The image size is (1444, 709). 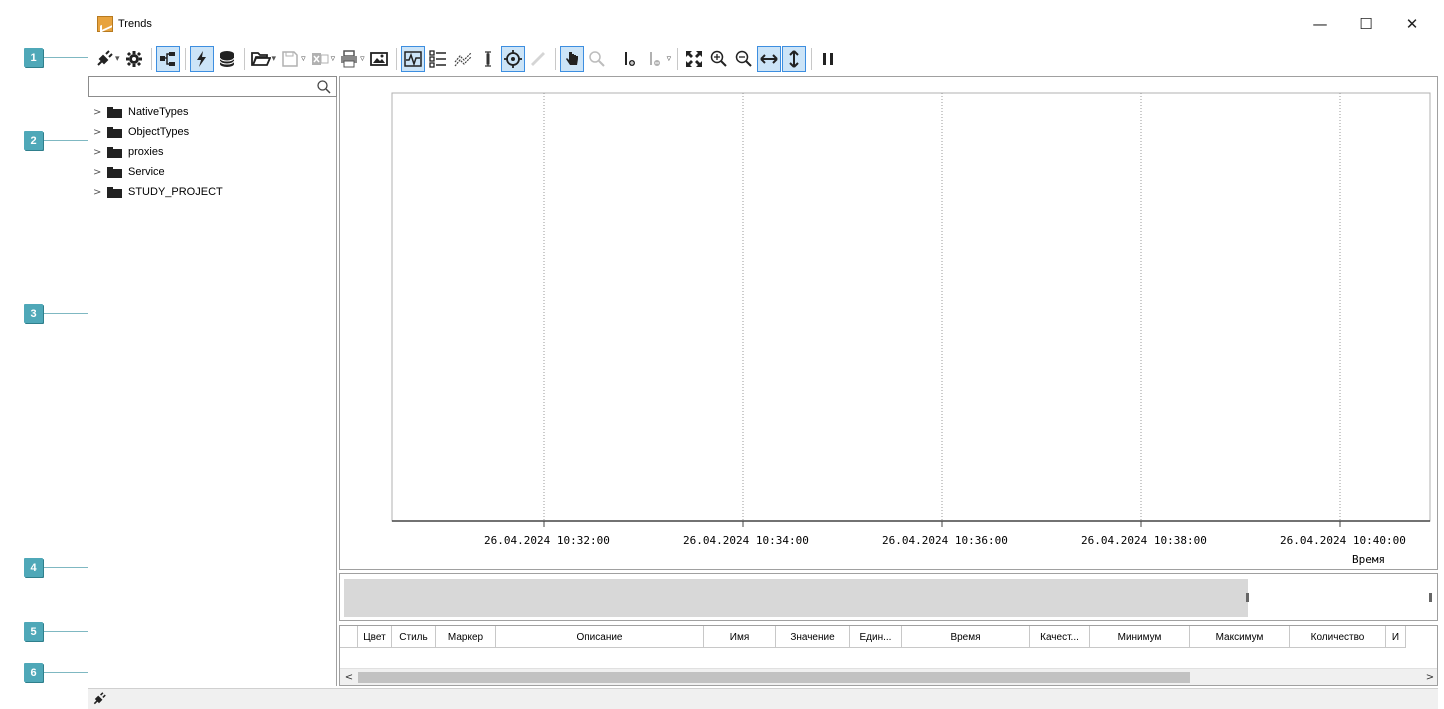 What do you see at coordinates (227, 59) in the screenshot?
I see `database-icon` at bounding box center [227, 59].